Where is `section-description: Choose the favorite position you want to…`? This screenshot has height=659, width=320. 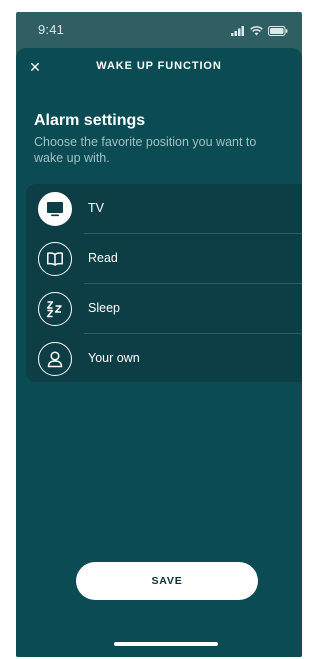
section-description: Choose the favorite position you want to… is located at coordinates (145, 150).